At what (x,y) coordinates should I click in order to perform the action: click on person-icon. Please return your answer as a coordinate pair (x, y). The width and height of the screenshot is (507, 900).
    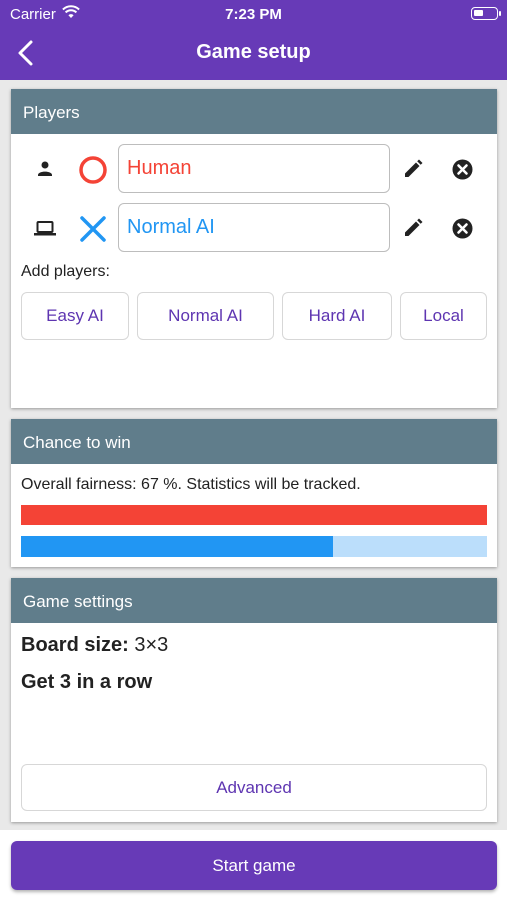
    Looking at the image, I should click on (45, 169).